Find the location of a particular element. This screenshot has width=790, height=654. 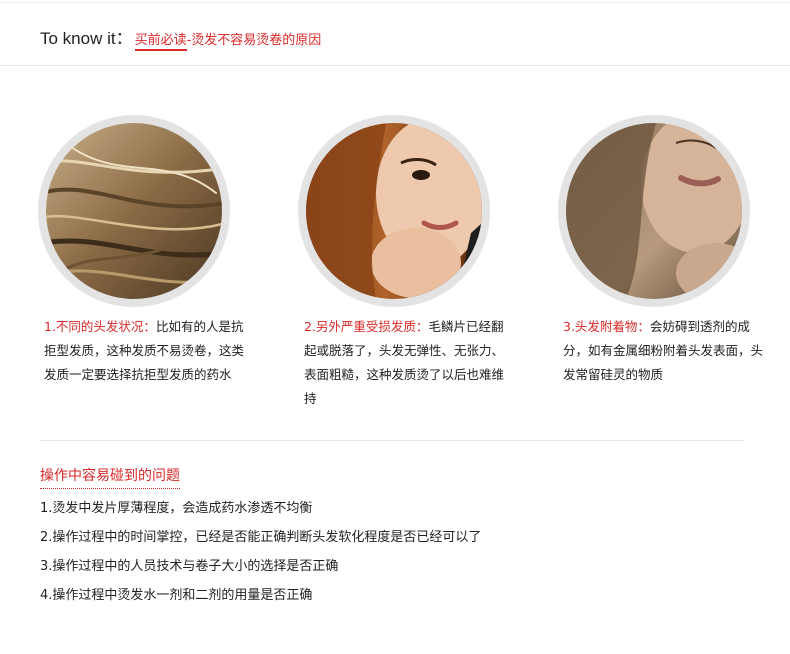

top-divider is located at coordinates (395, 2).